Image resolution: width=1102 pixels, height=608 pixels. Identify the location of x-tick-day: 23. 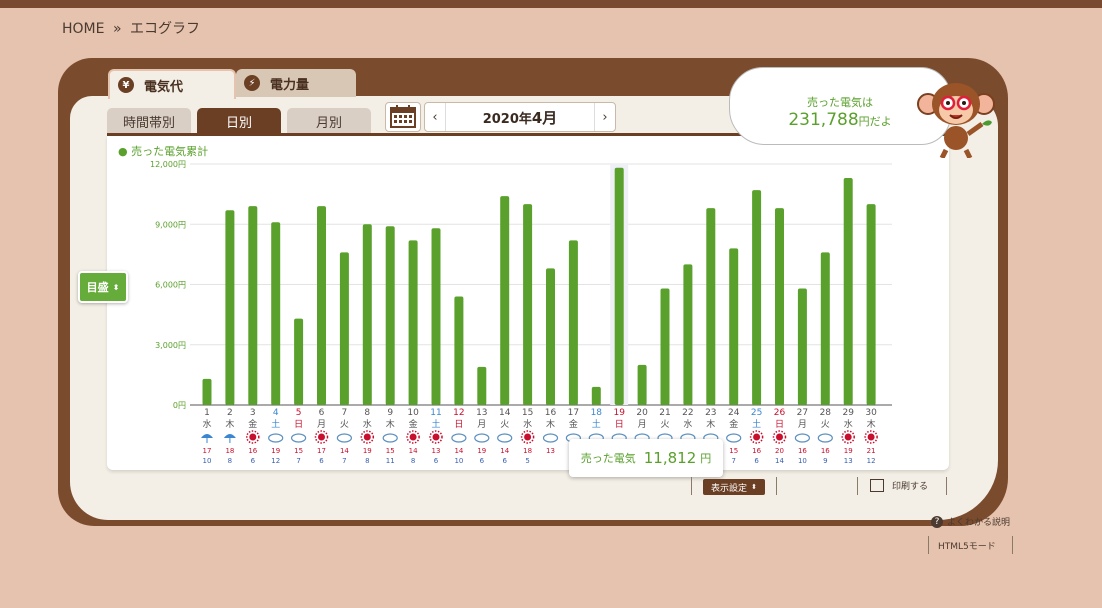
(710, 413).